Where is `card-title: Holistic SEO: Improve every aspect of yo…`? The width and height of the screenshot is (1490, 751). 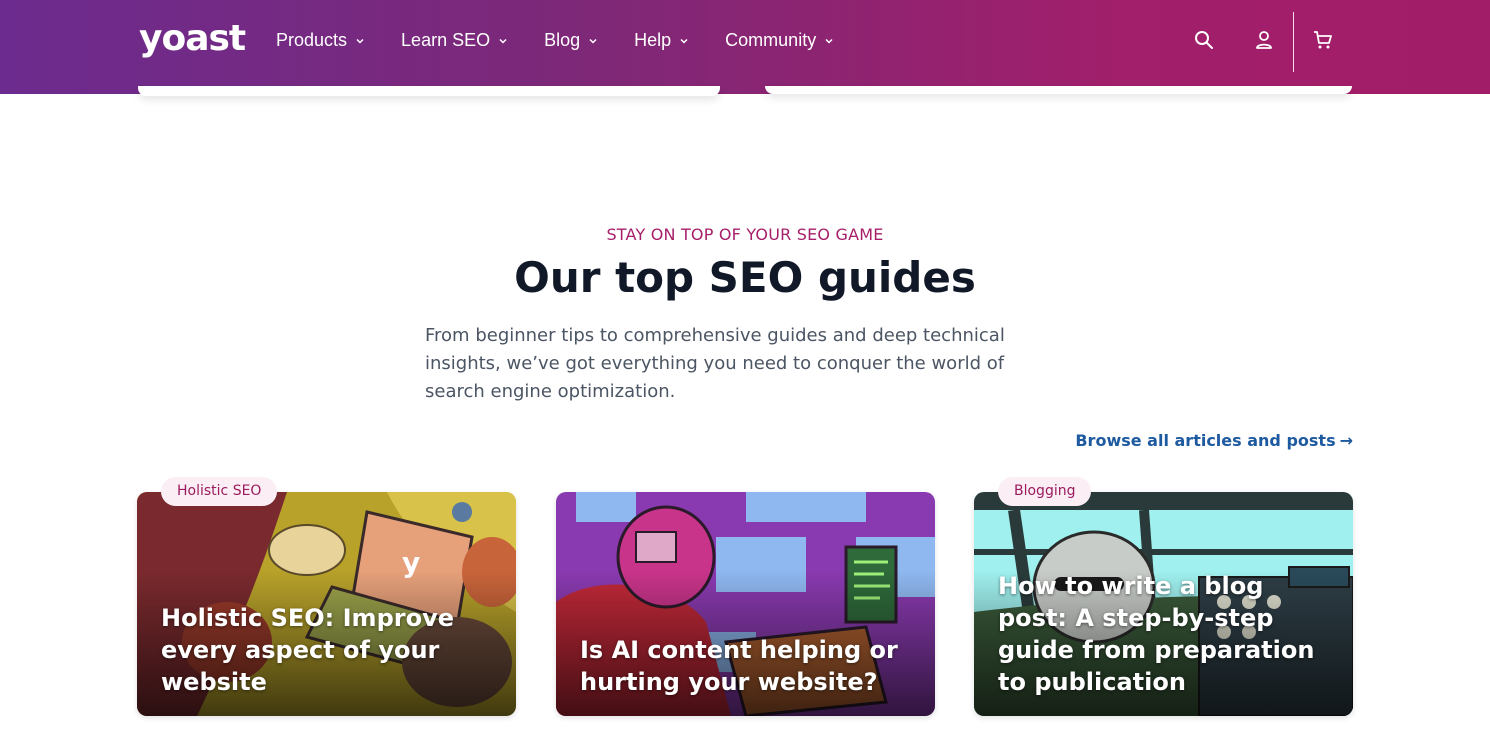
card-title: Holistic SEO: Improve every aspect of yo… is located at coordinates (307, 650).